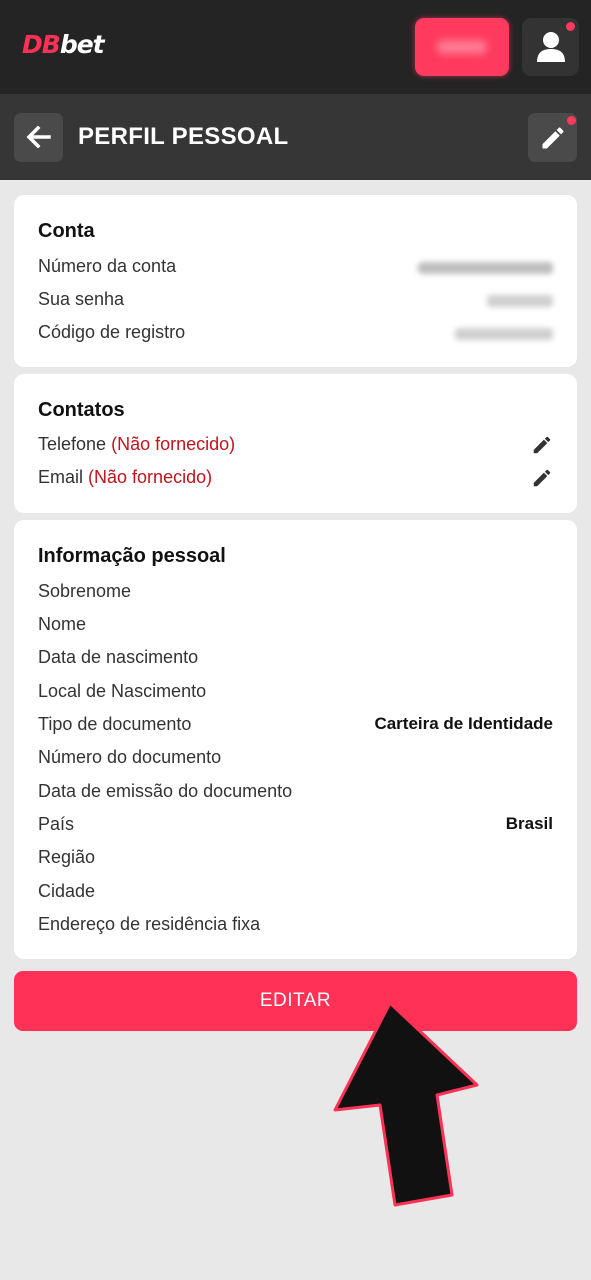 The image size is (591, 1280). I want to click on surname-row: Sobrenome, so click(85, 591).